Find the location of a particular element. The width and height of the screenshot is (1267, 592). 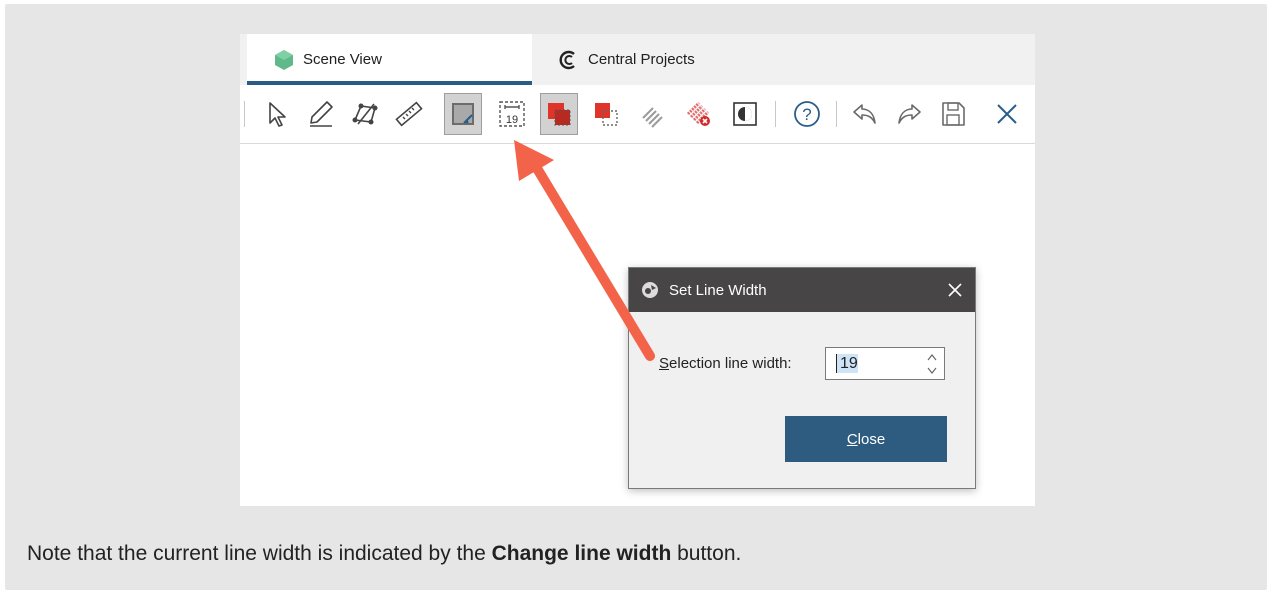

ruler-icon is located at coordinates (409, 114).